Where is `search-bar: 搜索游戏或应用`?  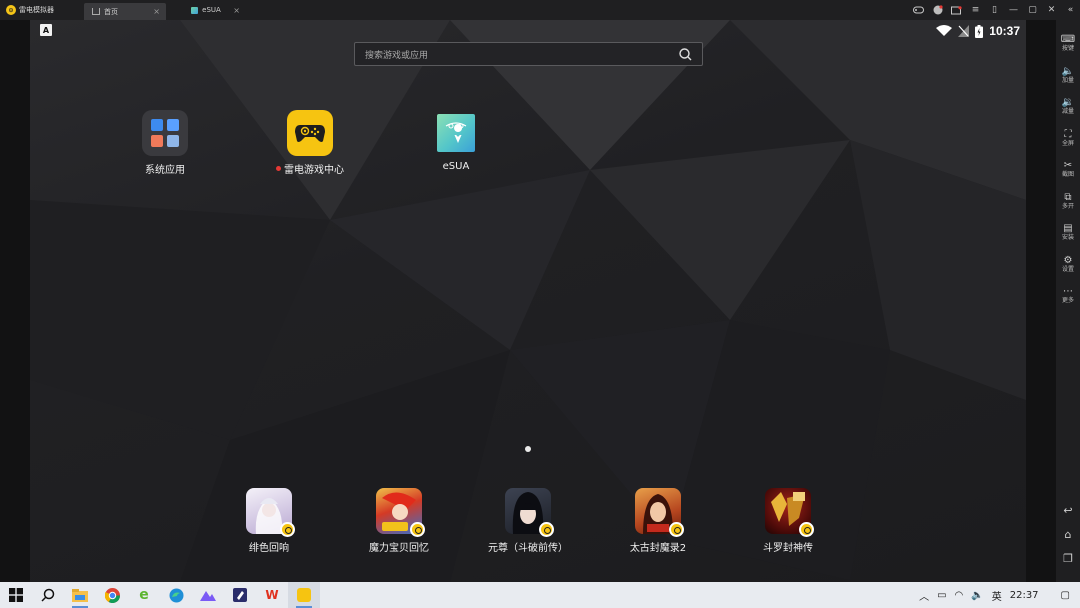
search-bar: 搜索游戏或应用 is located at coordinates (528, 54).